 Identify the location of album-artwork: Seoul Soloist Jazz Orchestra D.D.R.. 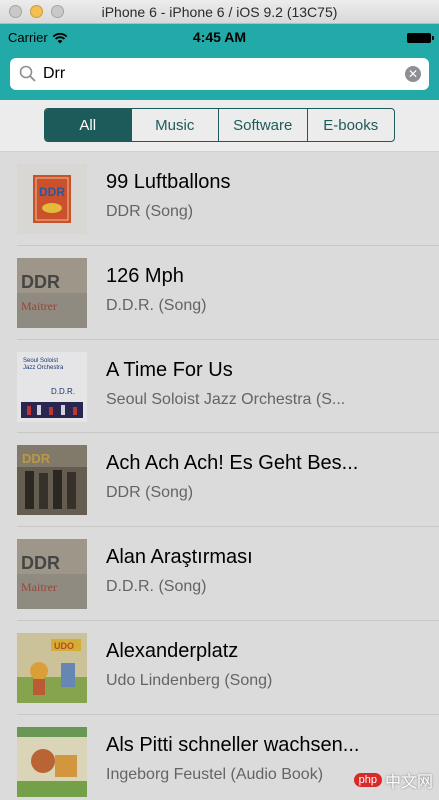
(52, 386).